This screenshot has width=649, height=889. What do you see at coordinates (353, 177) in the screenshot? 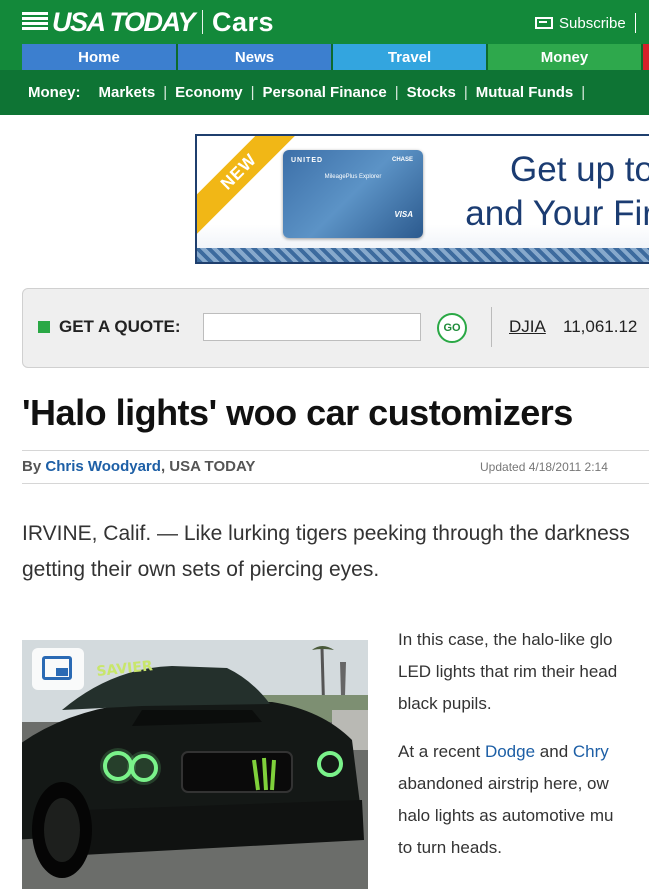
I see `card-product: MileagePlus Explorer` at bounding box center [353, 177].